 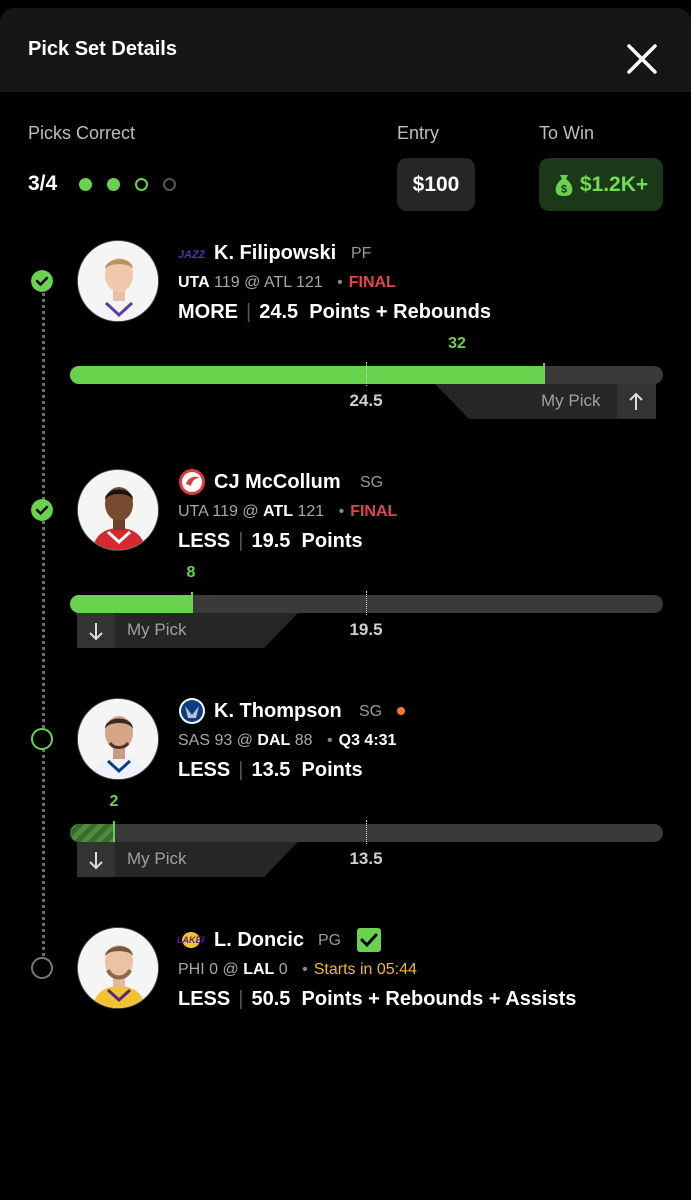 What do you see at coordinates (191, 969) in the screenshot?
I see `away-team: PHI` at bounding box center [191, 969].